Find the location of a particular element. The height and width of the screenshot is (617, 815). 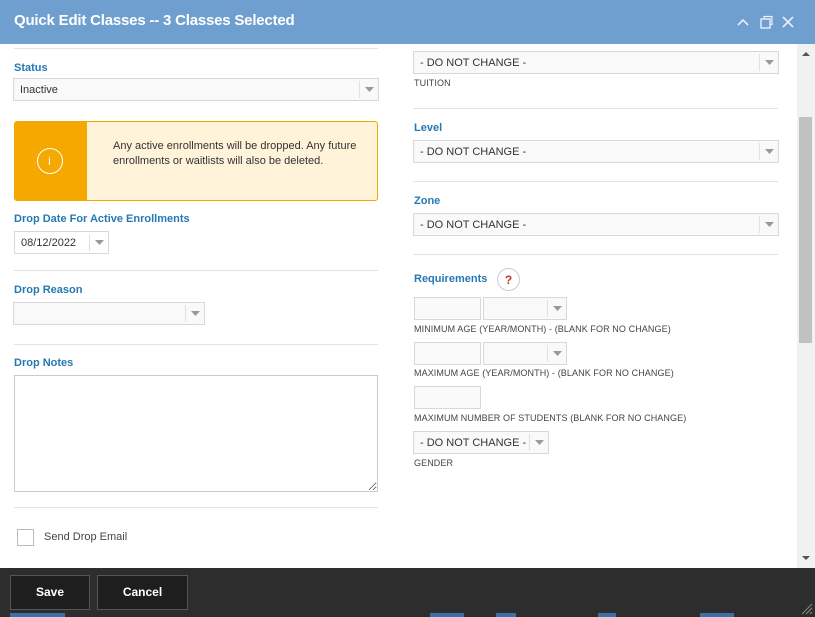

cancel-button: Cancel is located at coordinates (142, 592).